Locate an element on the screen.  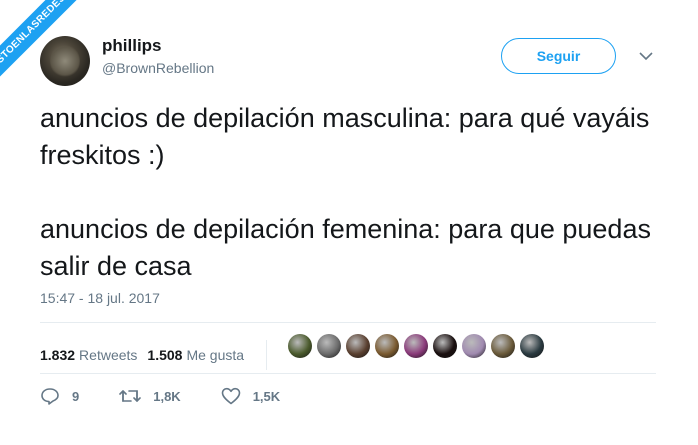
retweet-action: 1,8K is located at coordinates (150, 396).